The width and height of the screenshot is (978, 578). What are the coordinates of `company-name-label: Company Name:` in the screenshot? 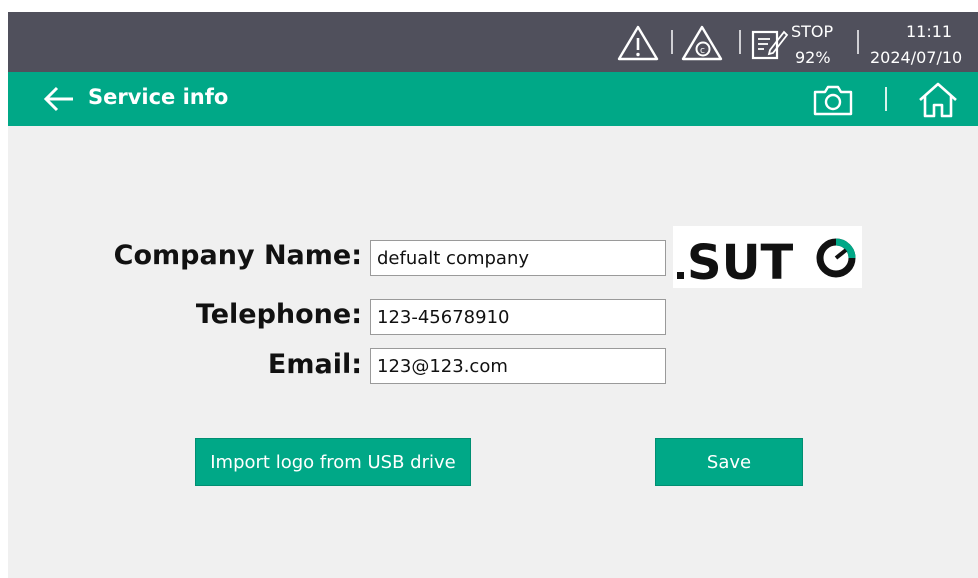 It's located at (237, 255).